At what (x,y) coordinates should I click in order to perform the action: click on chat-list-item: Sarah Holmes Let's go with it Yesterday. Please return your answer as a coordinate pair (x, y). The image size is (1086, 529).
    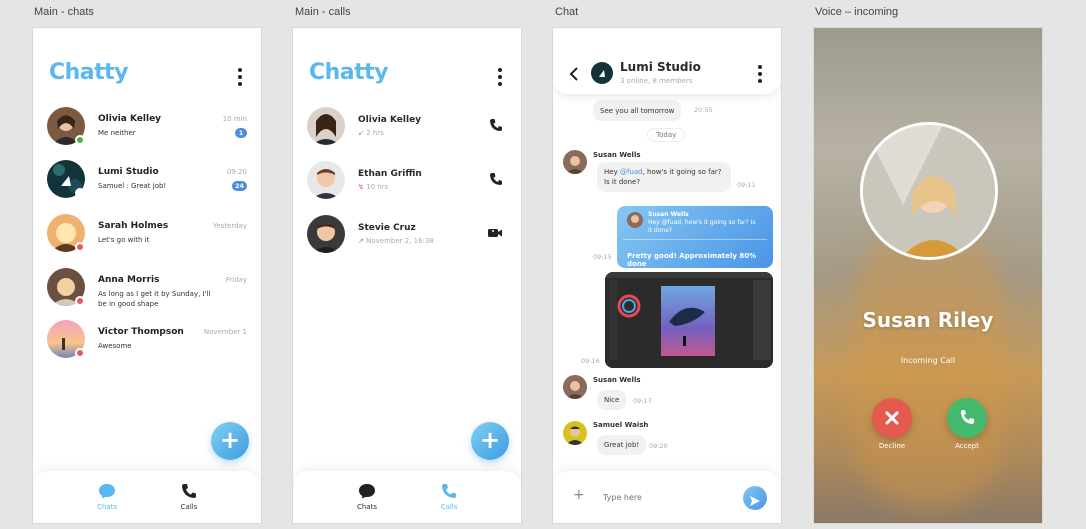
    Looking at the image, I should click on (147, 237).